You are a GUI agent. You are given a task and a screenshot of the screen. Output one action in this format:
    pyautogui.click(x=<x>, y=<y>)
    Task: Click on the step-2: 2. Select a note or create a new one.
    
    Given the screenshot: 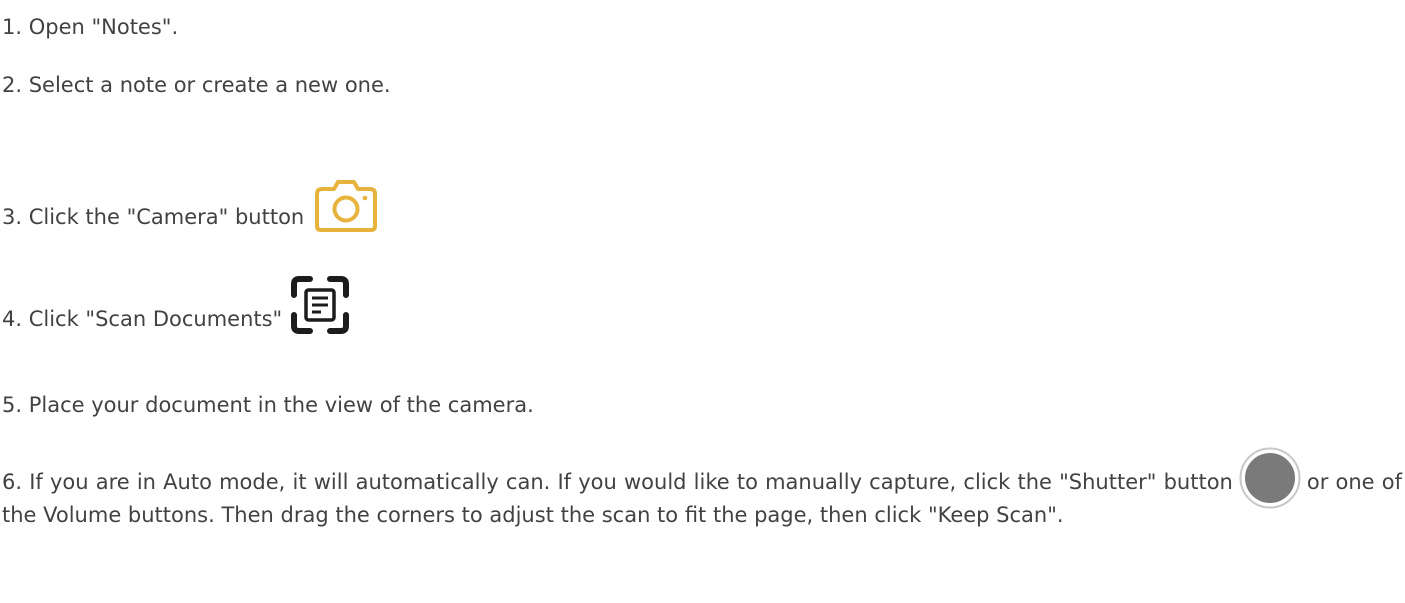 What is the action you would take?
    pyautogui.click(x=196, y=85)
    